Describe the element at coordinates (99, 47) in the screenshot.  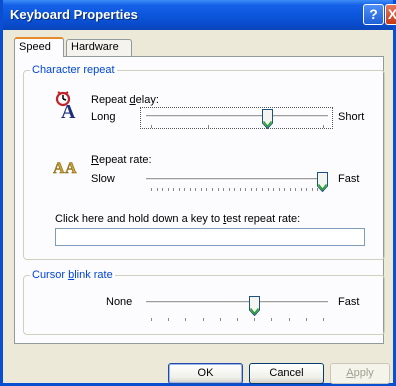
I see `tab-hardware: Hardware` at that location.